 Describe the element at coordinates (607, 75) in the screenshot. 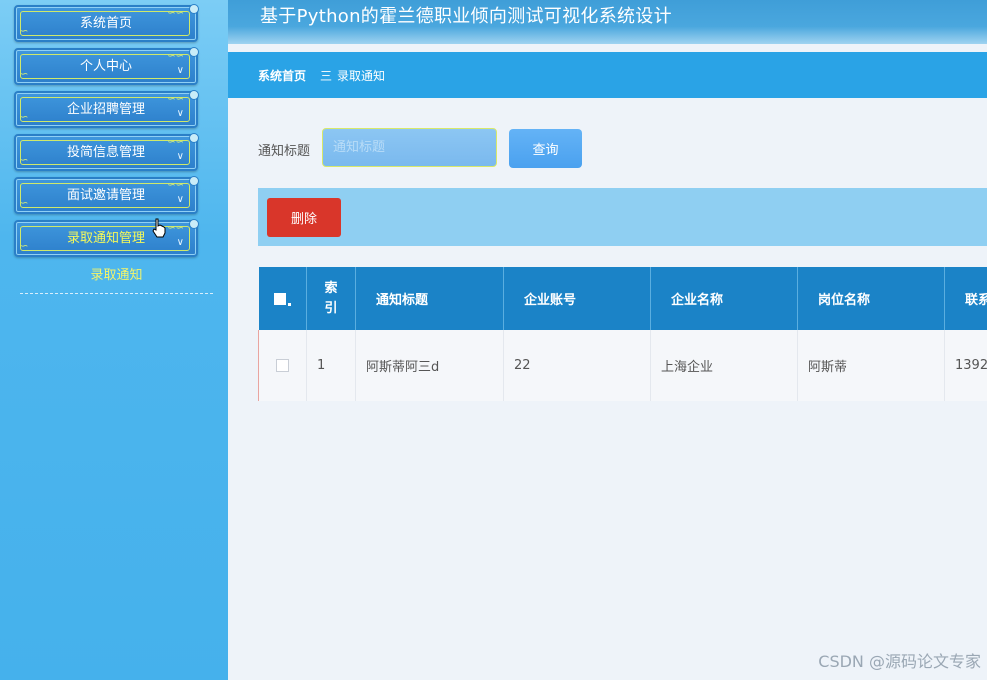

I see `breadcrumb: 系统首页 三 录取通知` at that location.